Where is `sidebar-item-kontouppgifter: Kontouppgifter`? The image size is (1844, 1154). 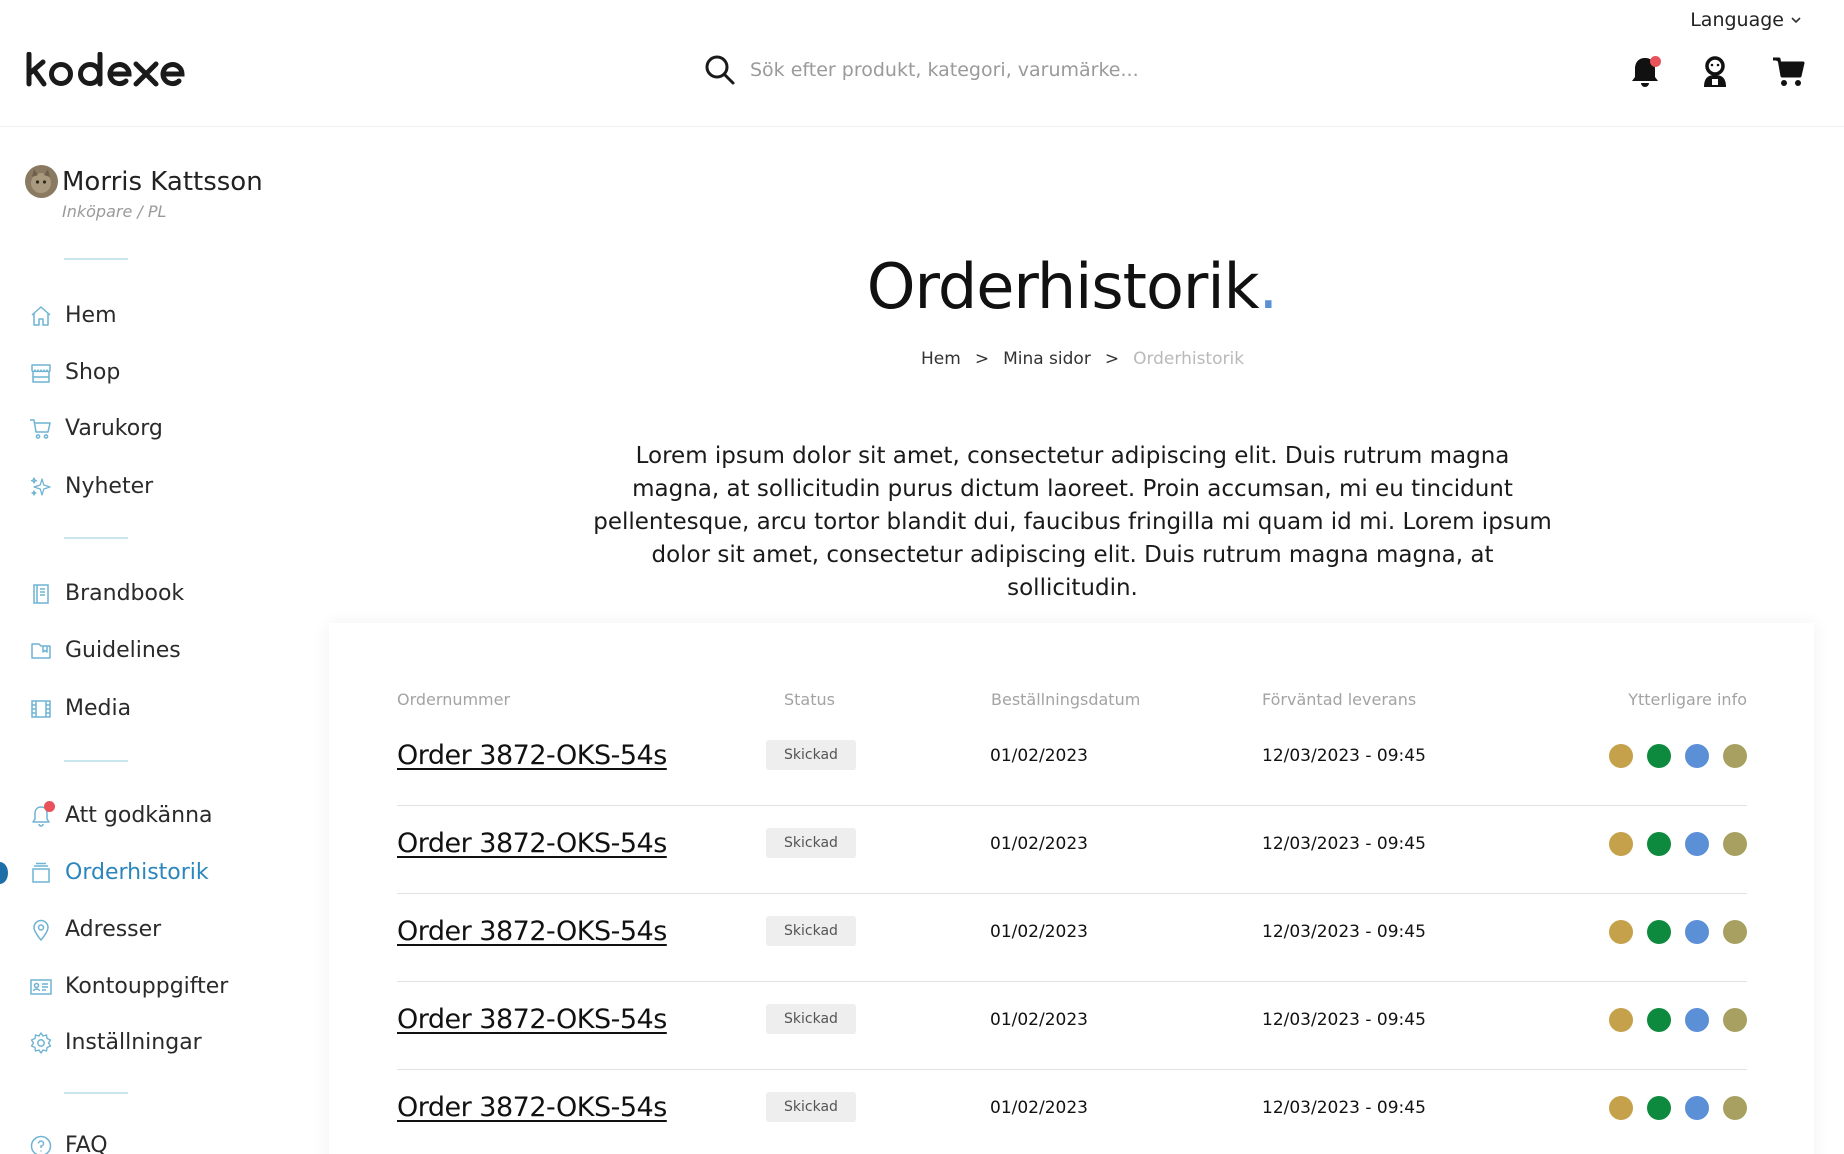 sidebar-item-kontouppgifter: Kontouppgifter is located at coordinates (128, 986).